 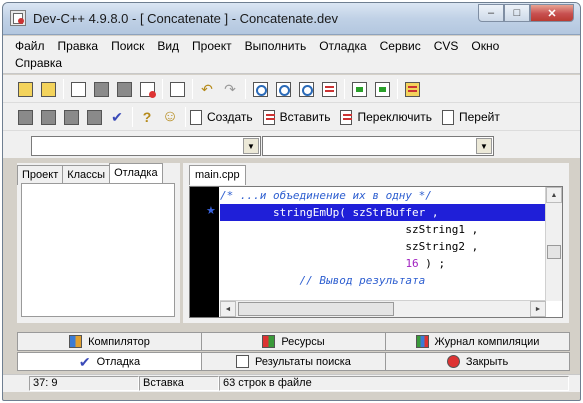 What do you see at coordinates (127, 46) in the screenshot?
I see `menu-search: Поиск` at bounding box center [127, 46].